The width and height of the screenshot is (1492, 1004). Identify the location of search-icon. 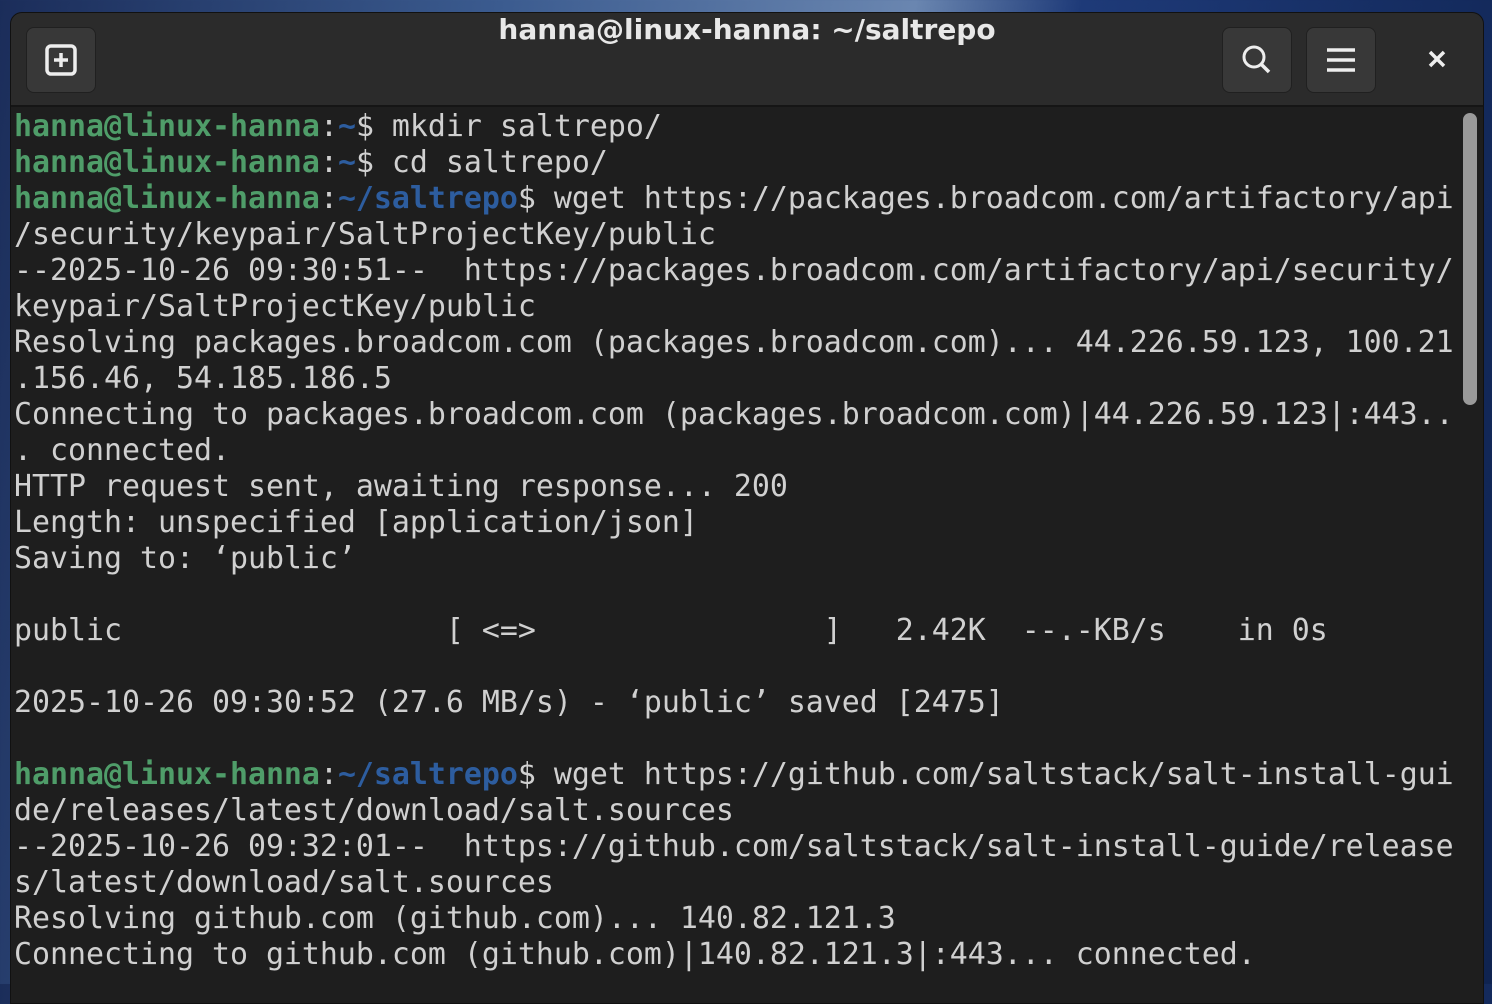
(1256, 59).